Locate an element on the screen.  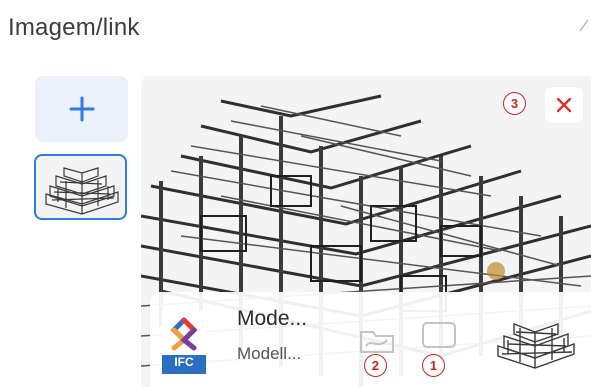
marker-1: 1 is located at coordinates (433, 365).